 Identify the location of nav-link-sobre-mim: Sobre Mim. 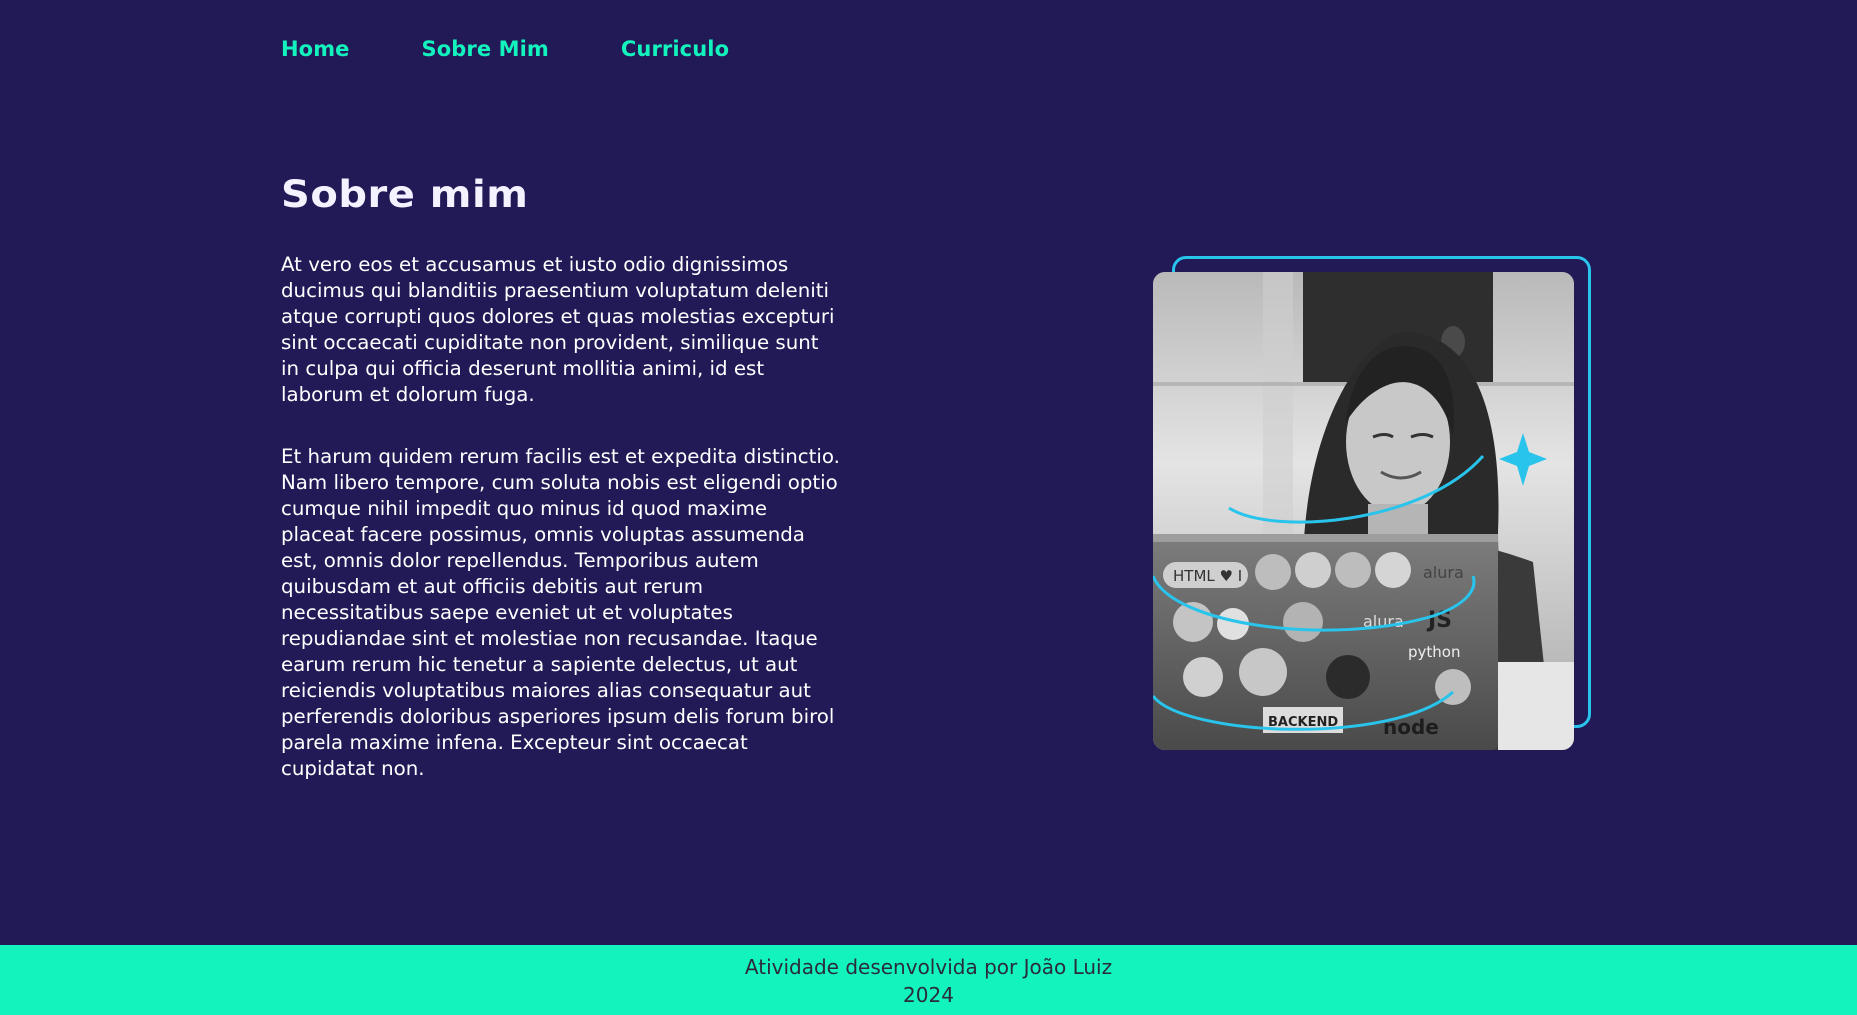
(485, 49).